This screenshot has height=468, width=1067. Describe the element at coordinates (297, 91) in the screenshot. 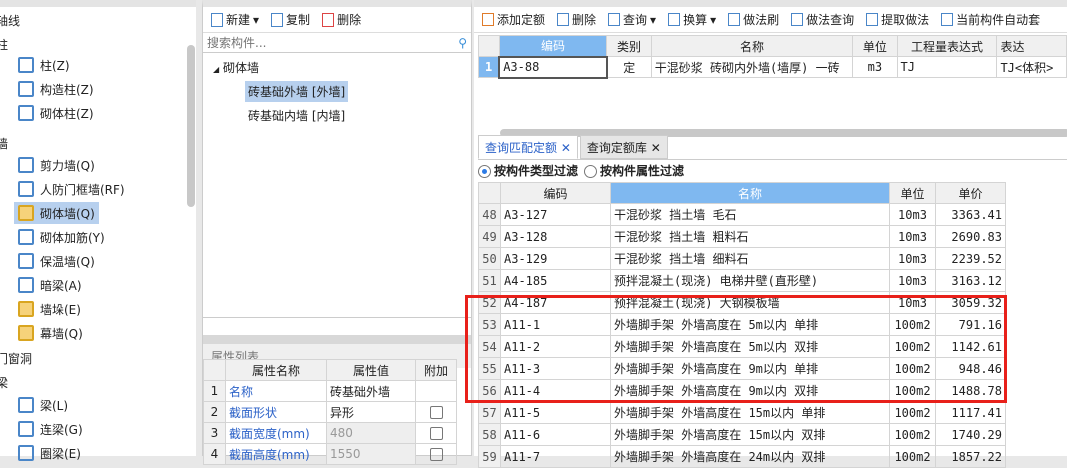

I see `tree-item-outer-wall: 砖基础外墙 [外墙]` at that location.